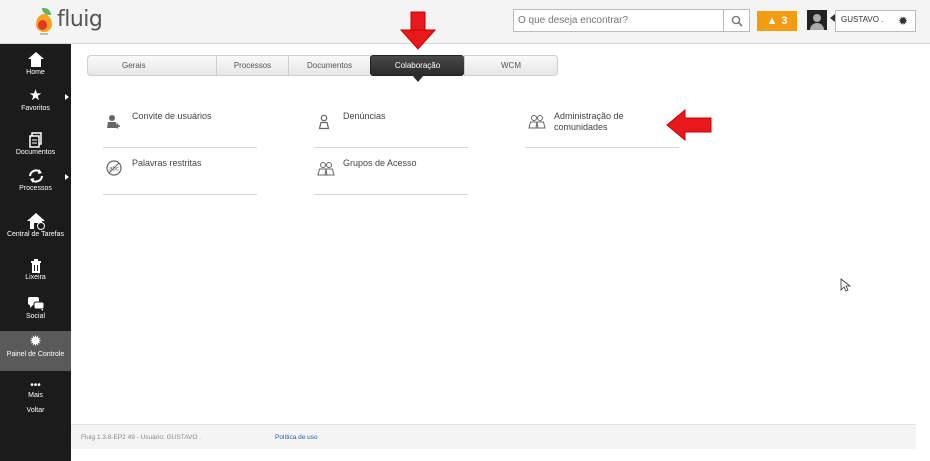 Image resolution: width=930 pixels, height=461 pixels. I want to click on sidebar-item-lixeira: Lixeira, so click(35, 274).